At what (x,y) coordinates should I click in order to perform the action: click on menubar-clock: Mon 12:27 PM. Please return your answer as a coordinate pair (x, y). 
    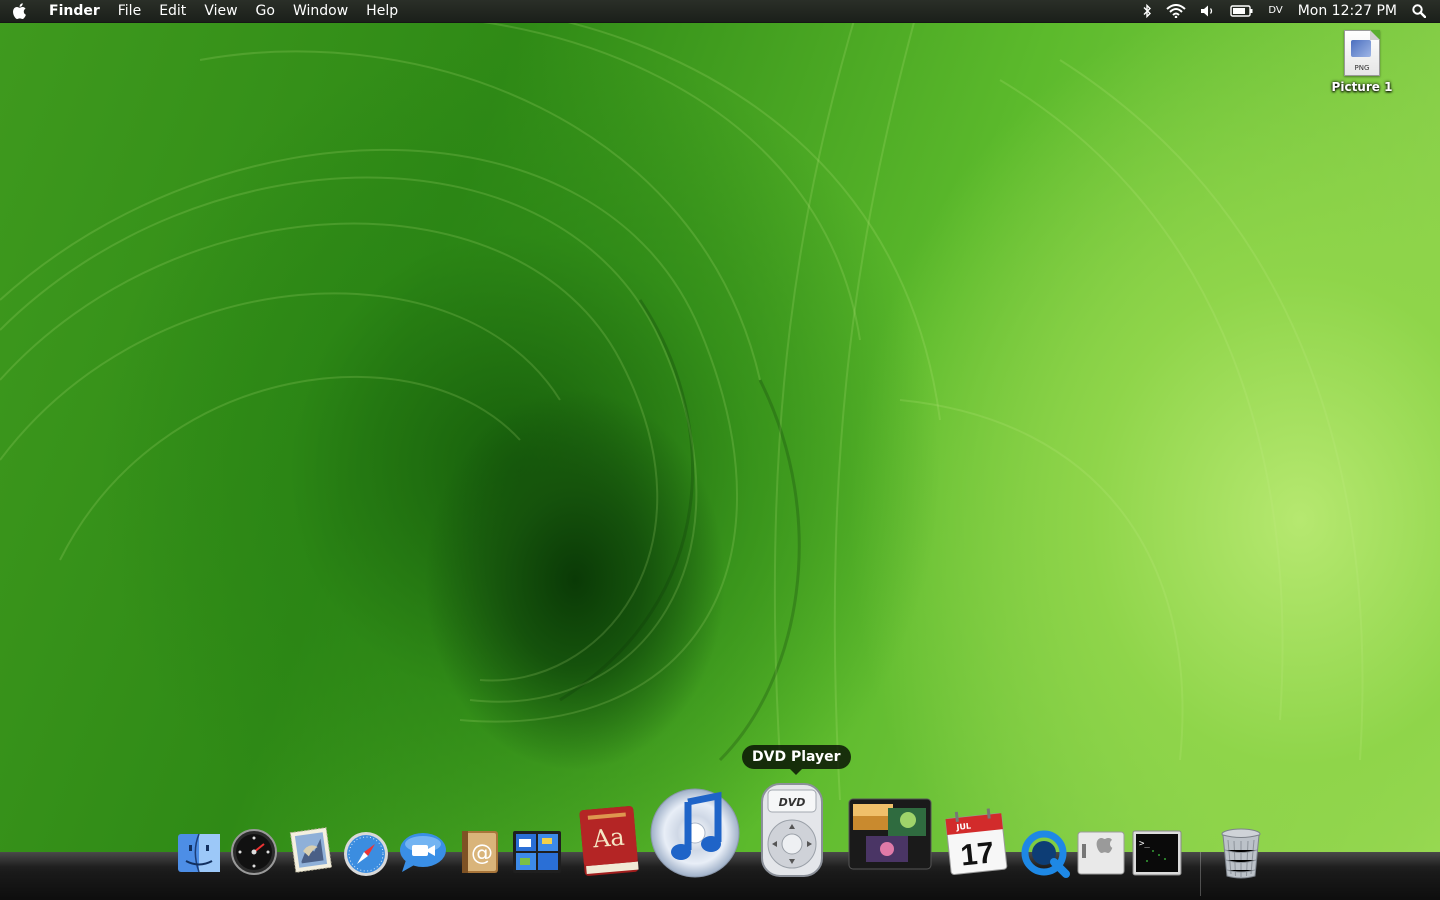
    Looking at the image, I should click on (1347, 11).